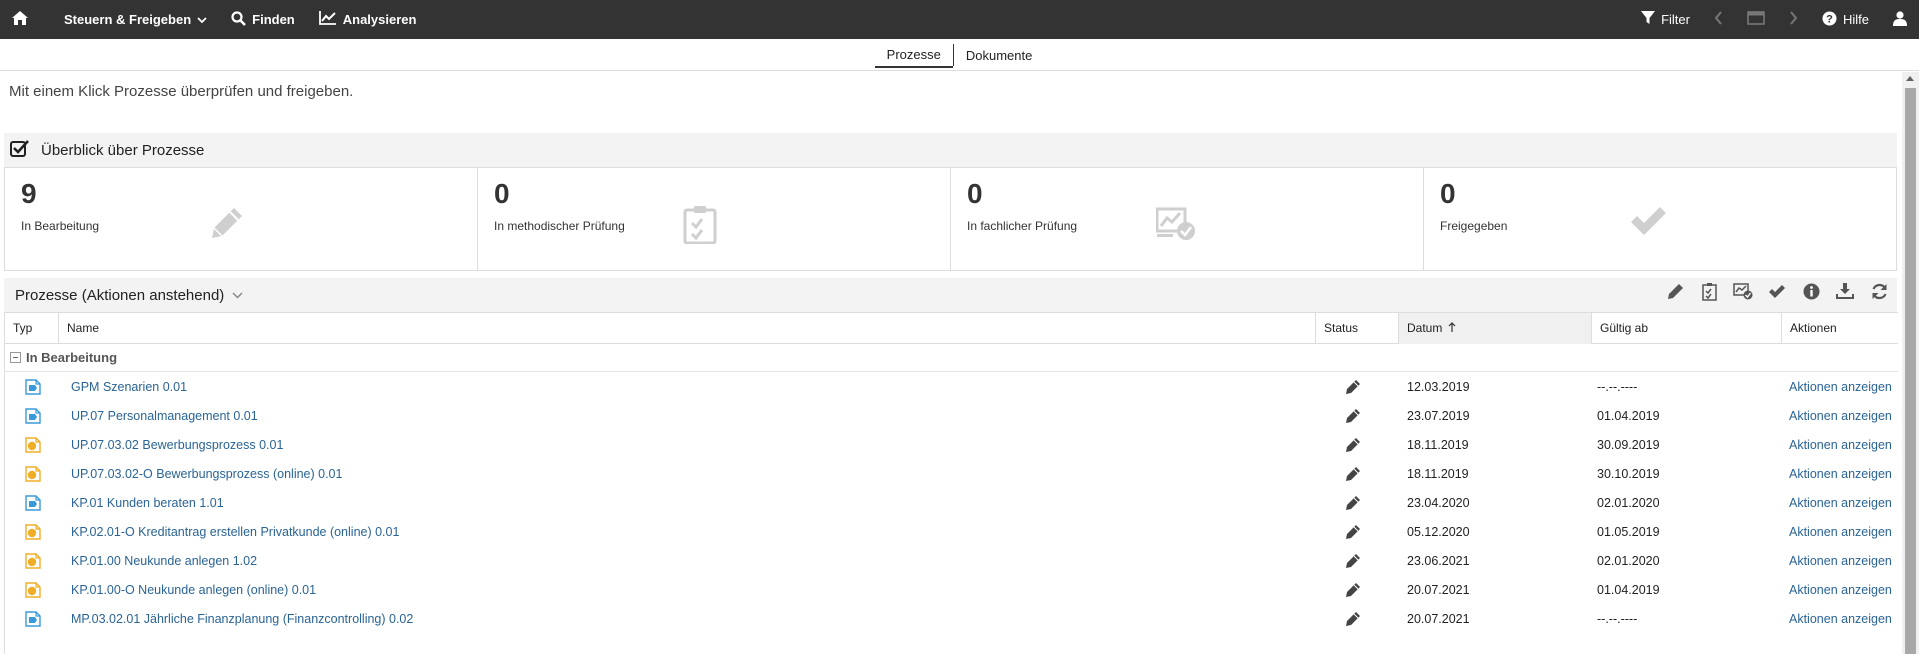  Describe the element at coordinates (1438, 503) in the screenshot. I see `datum-value: 23.04.2020` at that location.